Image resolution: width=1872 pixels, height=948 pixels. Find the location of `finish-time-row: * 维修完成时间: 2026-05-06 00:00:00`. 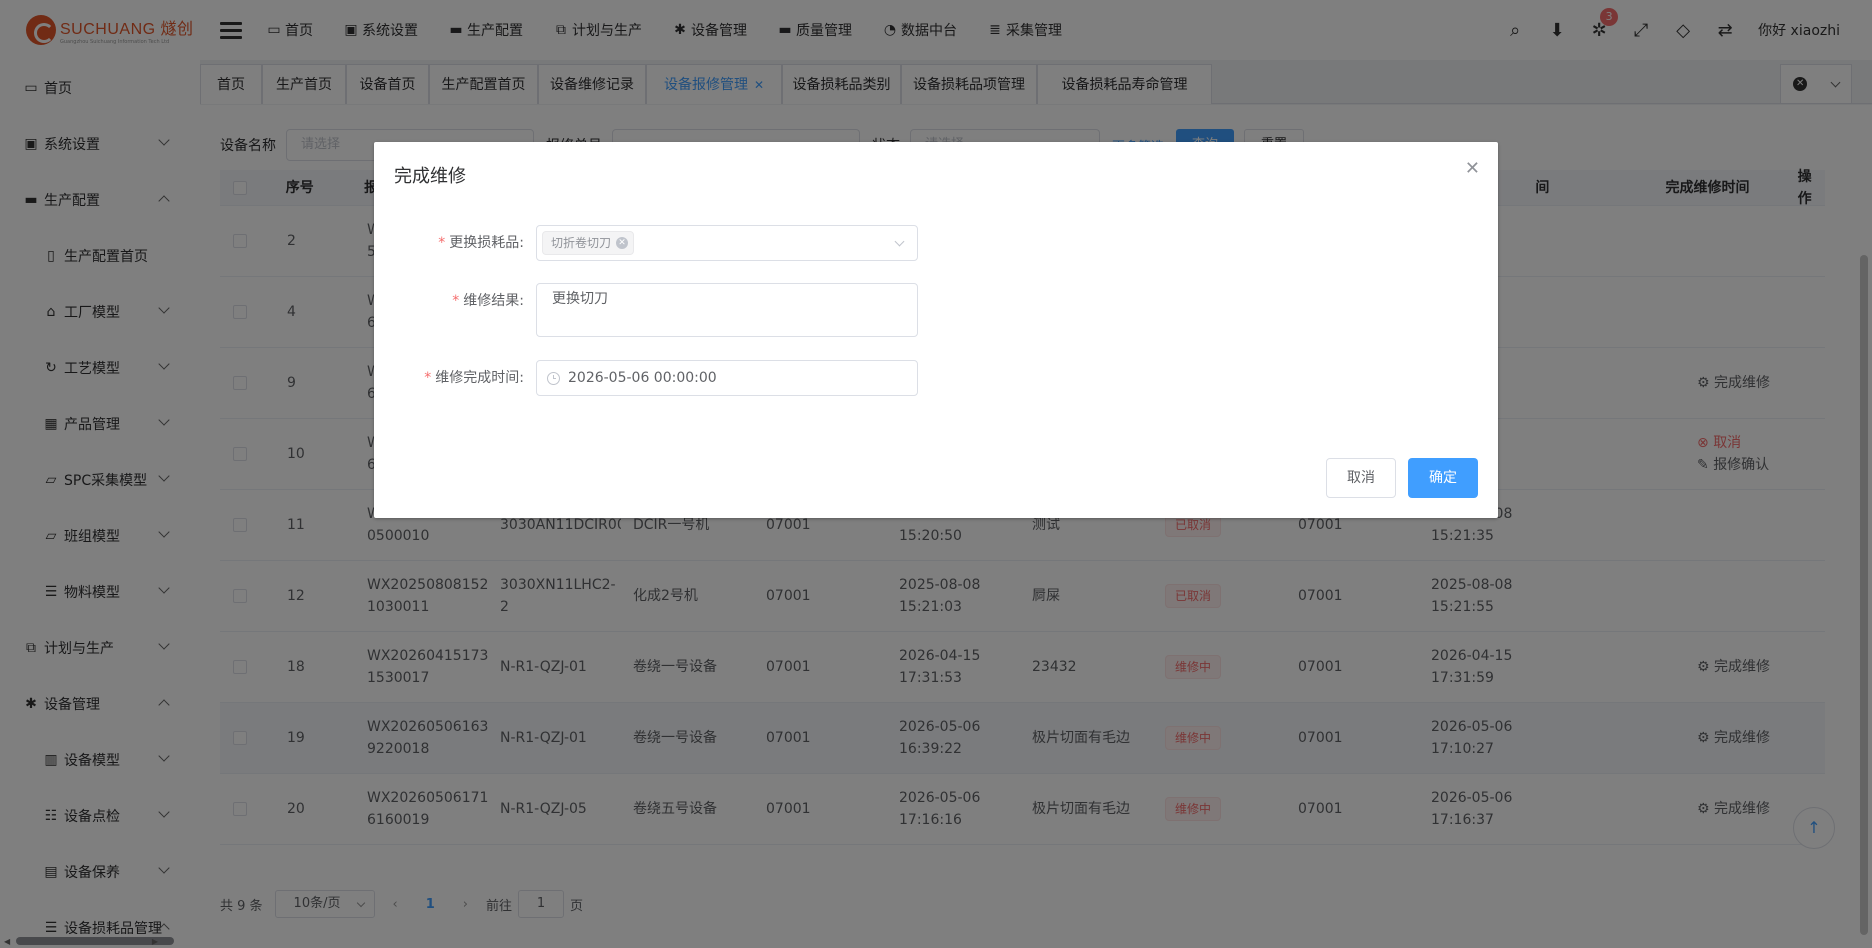

finish-time-row: * 维修完成时间: 2026-05-06 00:00:00 is located at coordinates (656, 378).